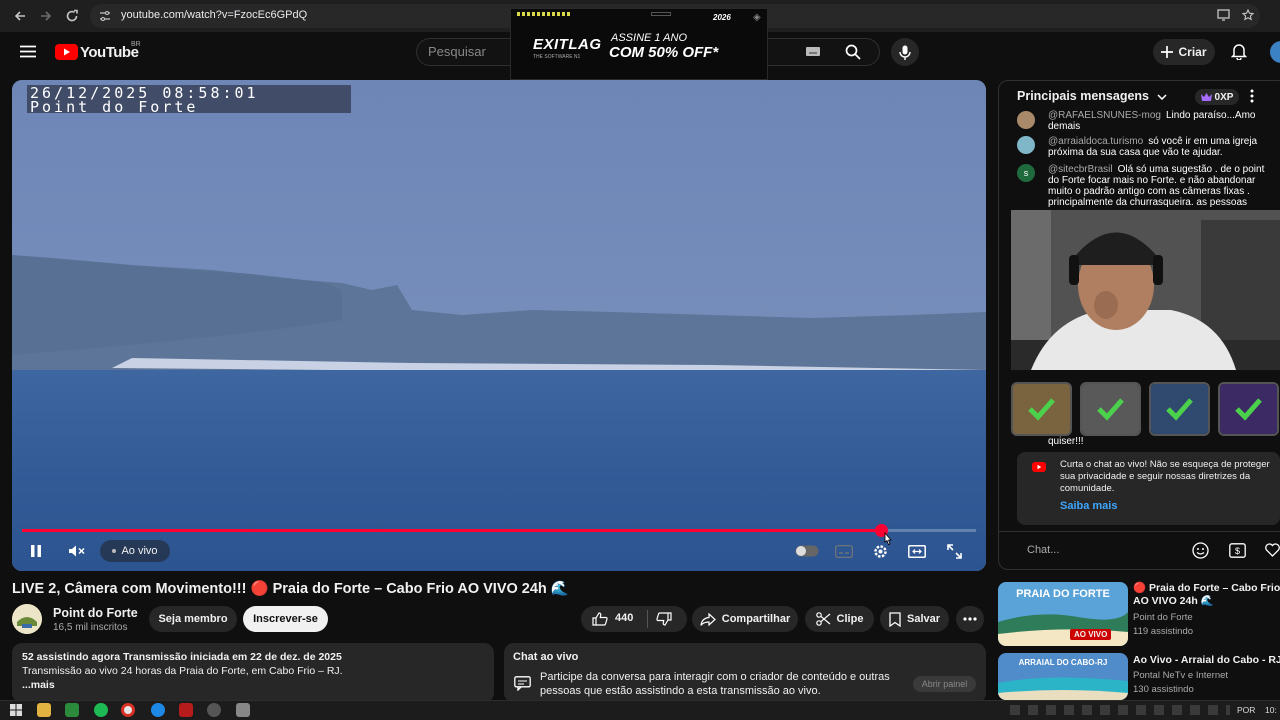  What do you see at coordinates (807, 551) in the screenshot?
I see `autoplay-toggle` at bounding box center [807, 551].